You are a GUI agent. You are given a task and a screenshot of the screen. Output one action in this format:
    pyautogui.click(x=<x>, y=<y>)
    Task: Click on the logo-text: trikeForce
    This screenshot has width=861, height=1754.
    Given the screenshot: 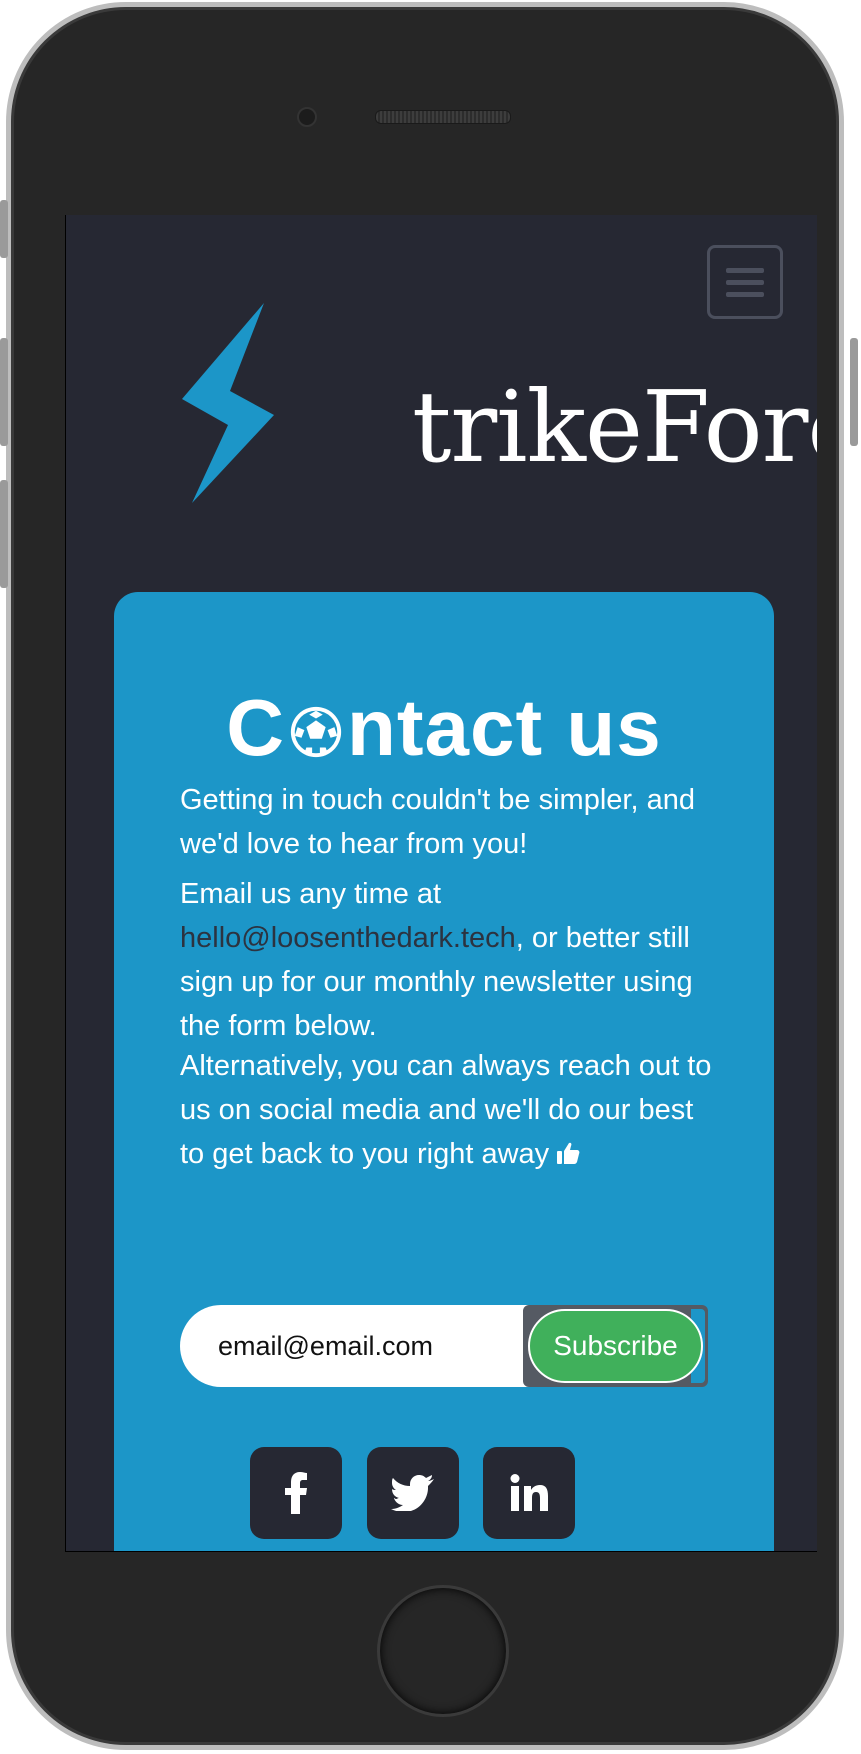 What is the action you would take?
    pyautogui.click(x=614, y=428)
    